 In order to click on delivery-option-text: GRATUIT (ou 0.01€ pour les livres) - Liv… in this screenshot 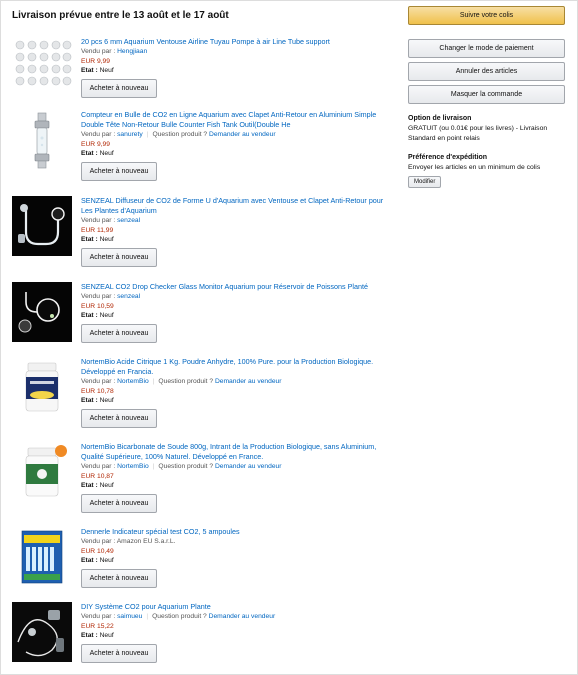, I will do `click(478, 133)`.